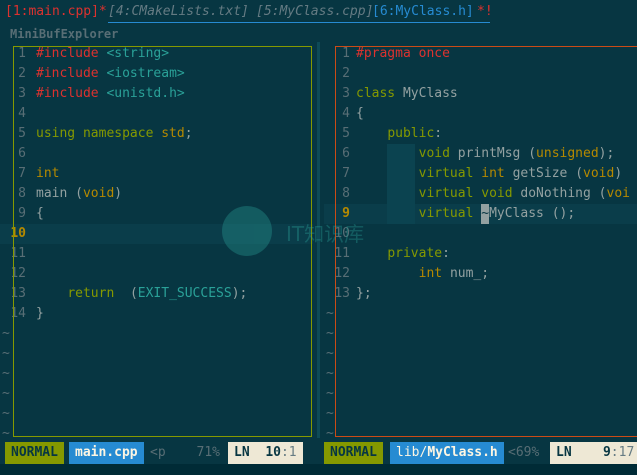  I want to click on left-cursor-line: 10, so click(273, 452).